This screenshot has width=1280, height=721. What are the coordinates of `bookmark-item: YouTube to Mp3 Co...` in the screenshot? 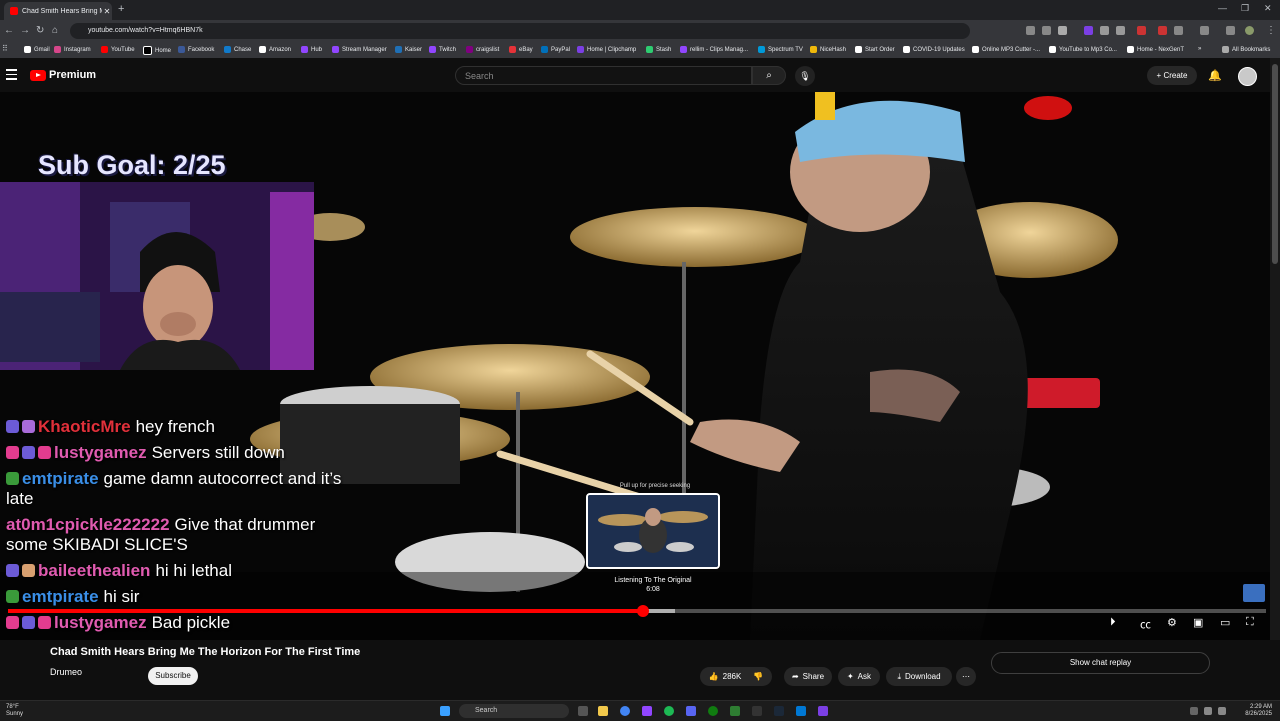 It's located at (1083, 49).